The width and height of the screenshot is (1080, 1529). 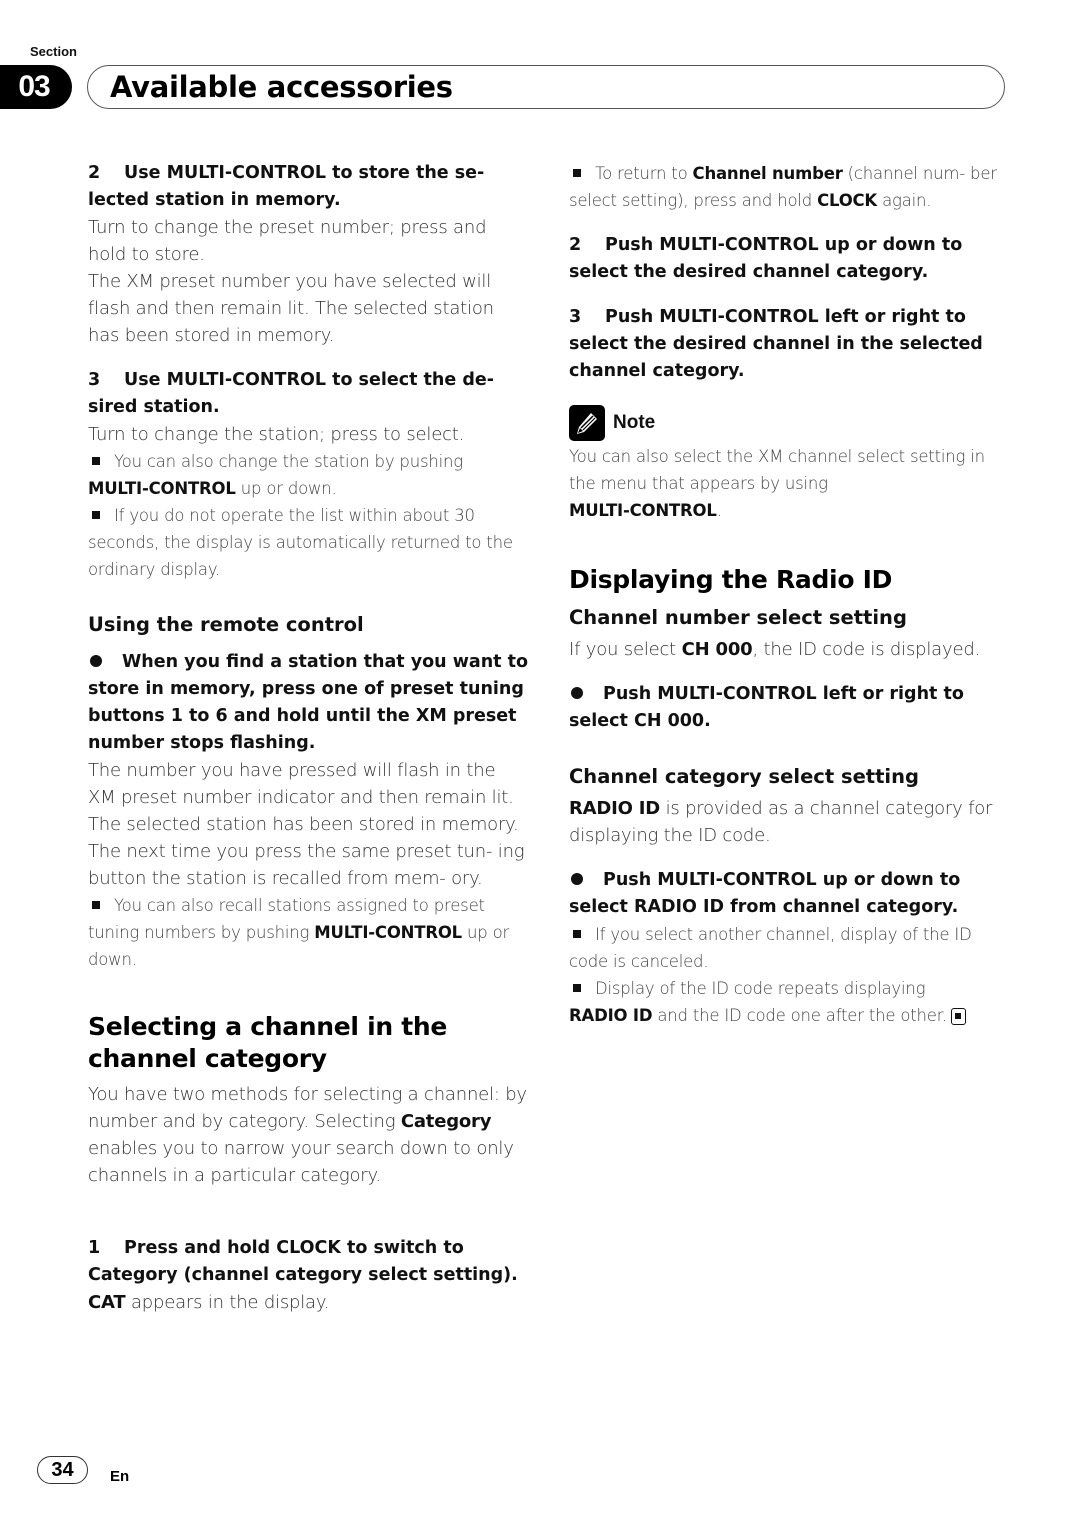 I want to click on section-label: Section, so click(x=53, y=51).